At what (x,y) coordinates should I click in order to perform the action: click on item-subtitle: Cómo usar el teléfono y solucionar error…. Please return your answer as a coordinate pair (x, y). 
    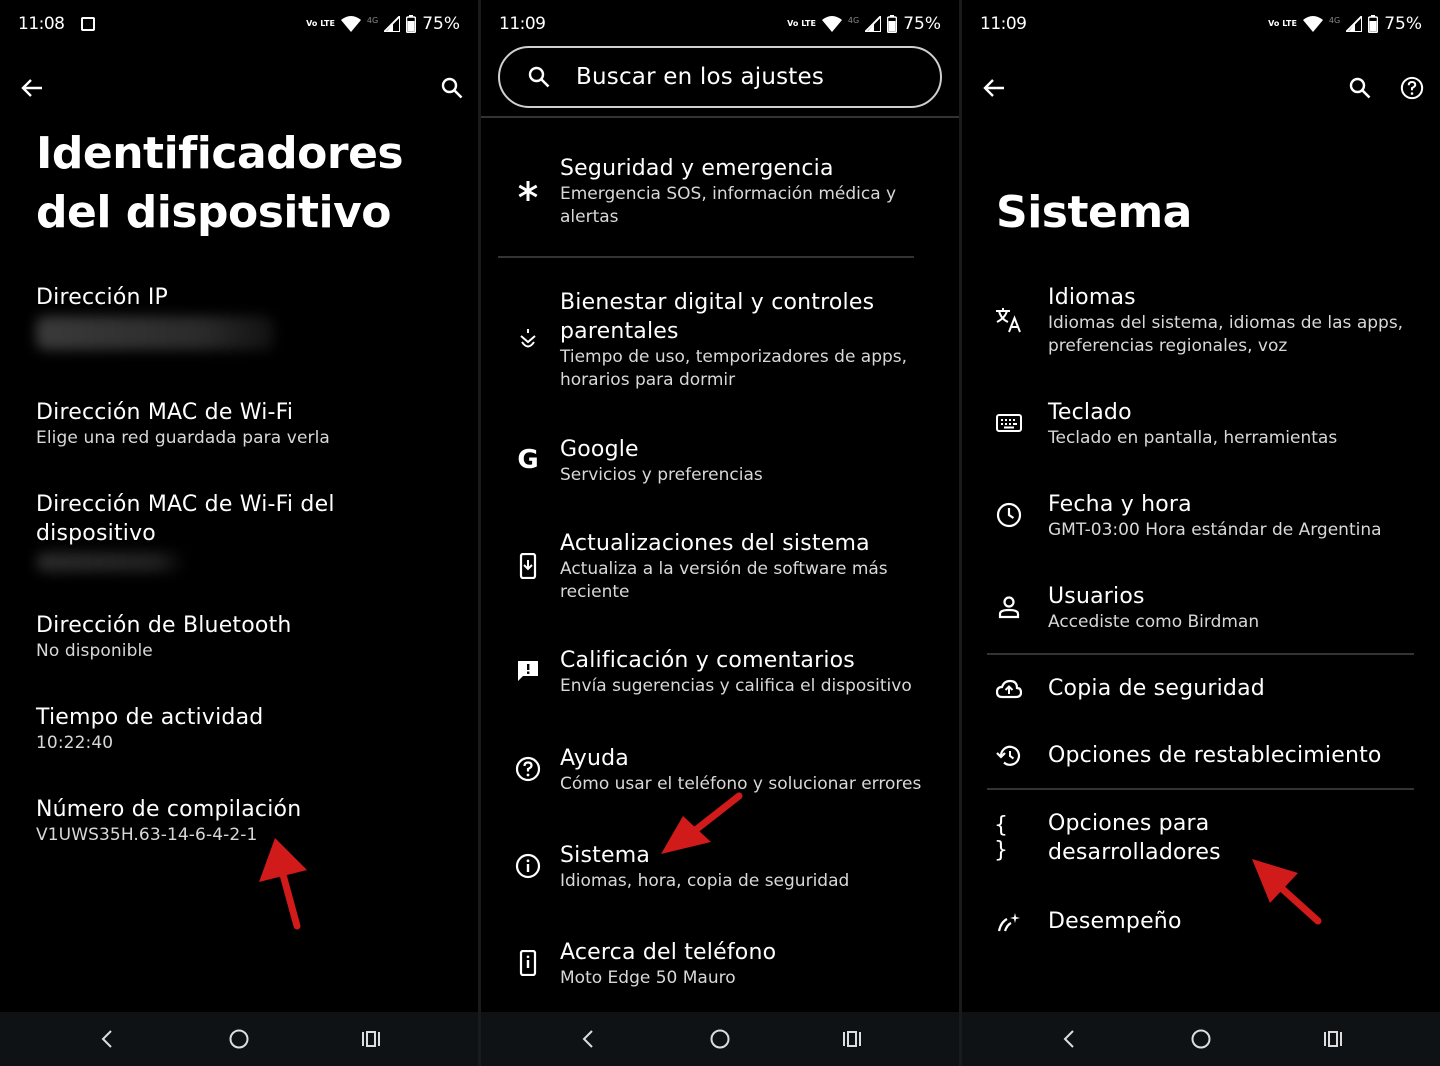
    Looking at the image, I should click on (741, 784).